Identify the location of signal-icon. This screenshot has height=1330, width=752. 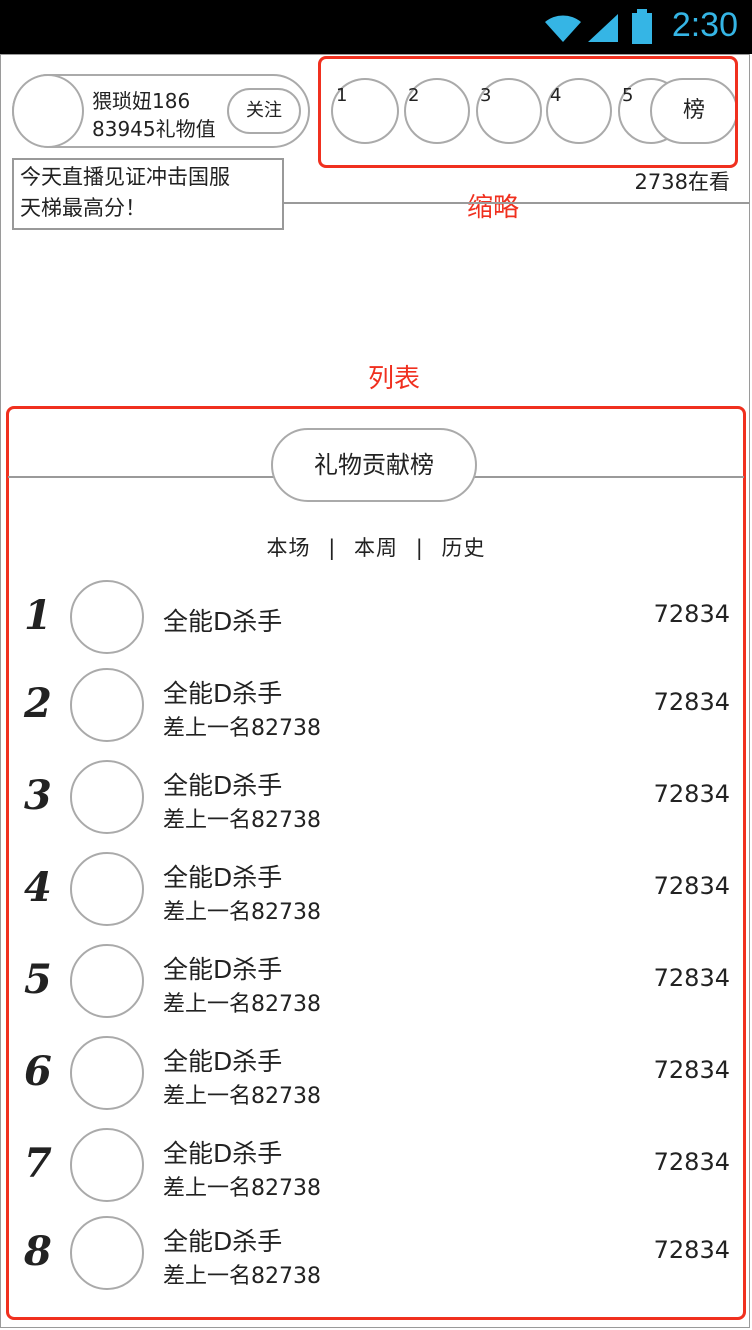
(603, 28).